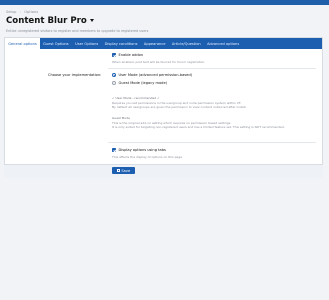 The image size is (329, 300). I want to click on tab-advanced-options: Advanced options, so click(223, 43).